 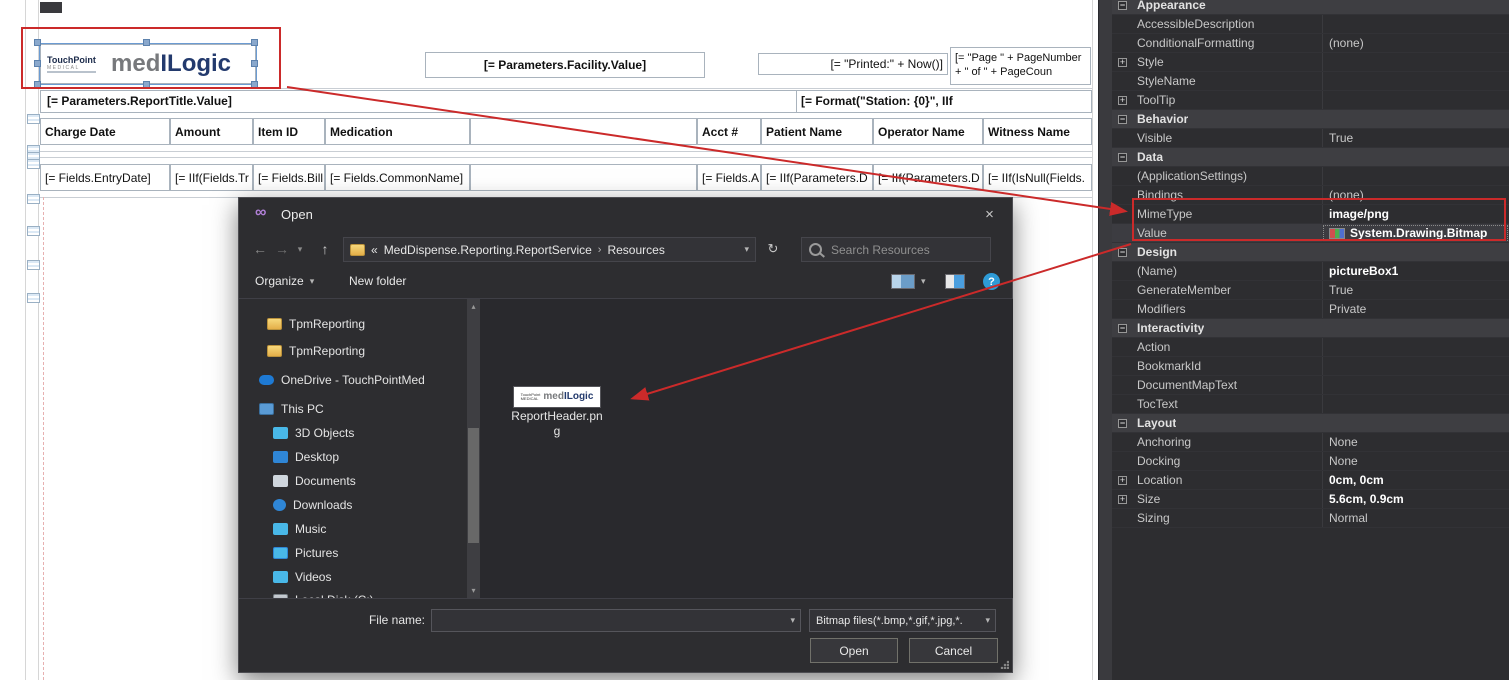 What do you see at coordinates (928, 177) in the screenshot?
I see `detail-cell-operator-name: [= IIf(Parameters.D` at bounding box center [928, 177].